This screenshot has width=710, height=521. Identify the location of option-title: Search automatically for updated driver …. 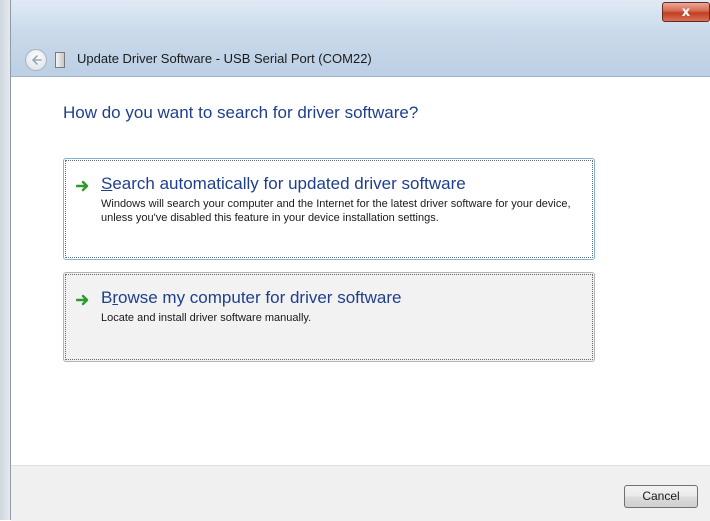
(283, 183).